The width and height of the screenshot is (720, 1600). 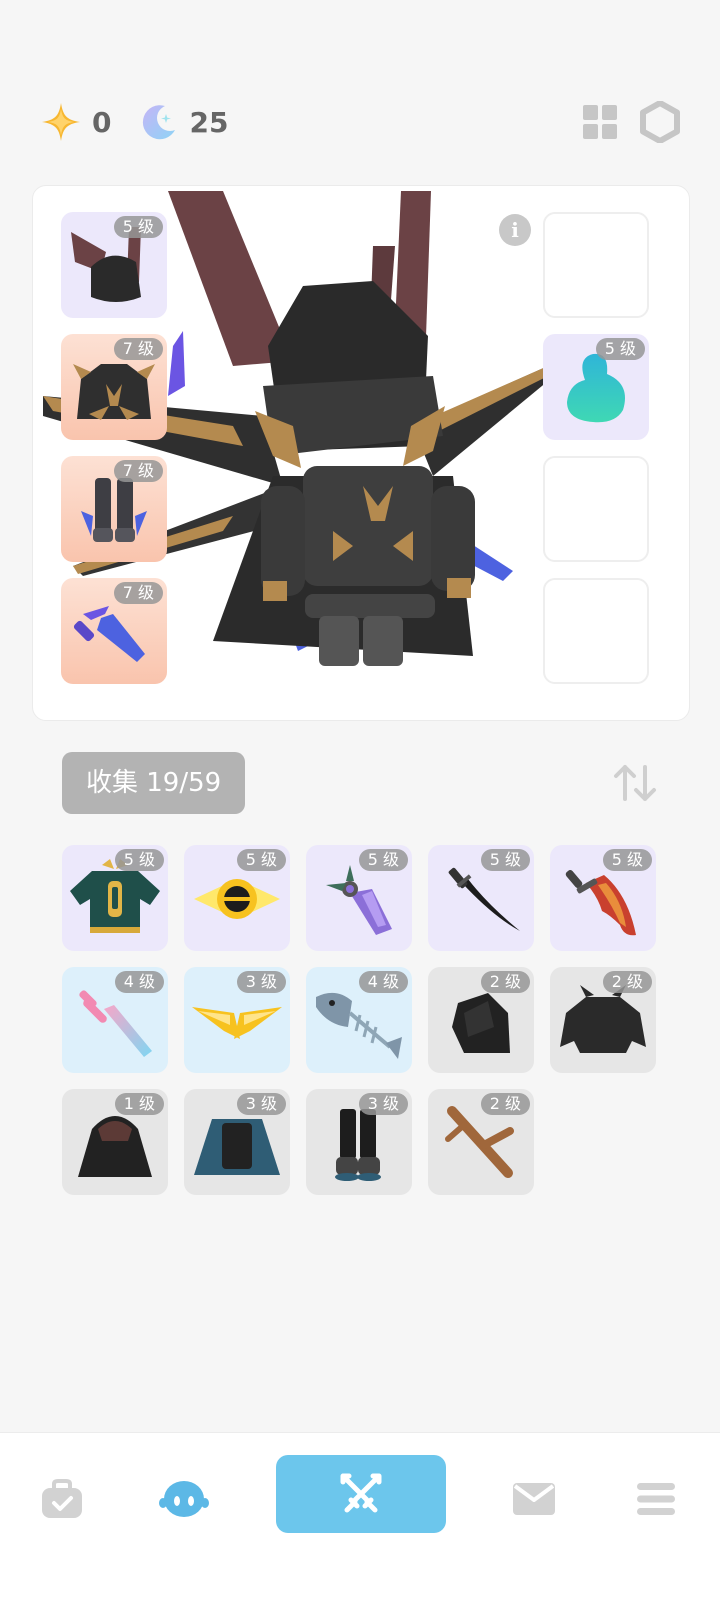 I want to click on equip-slot-armor: 7 级, so click(x=114, y=387).